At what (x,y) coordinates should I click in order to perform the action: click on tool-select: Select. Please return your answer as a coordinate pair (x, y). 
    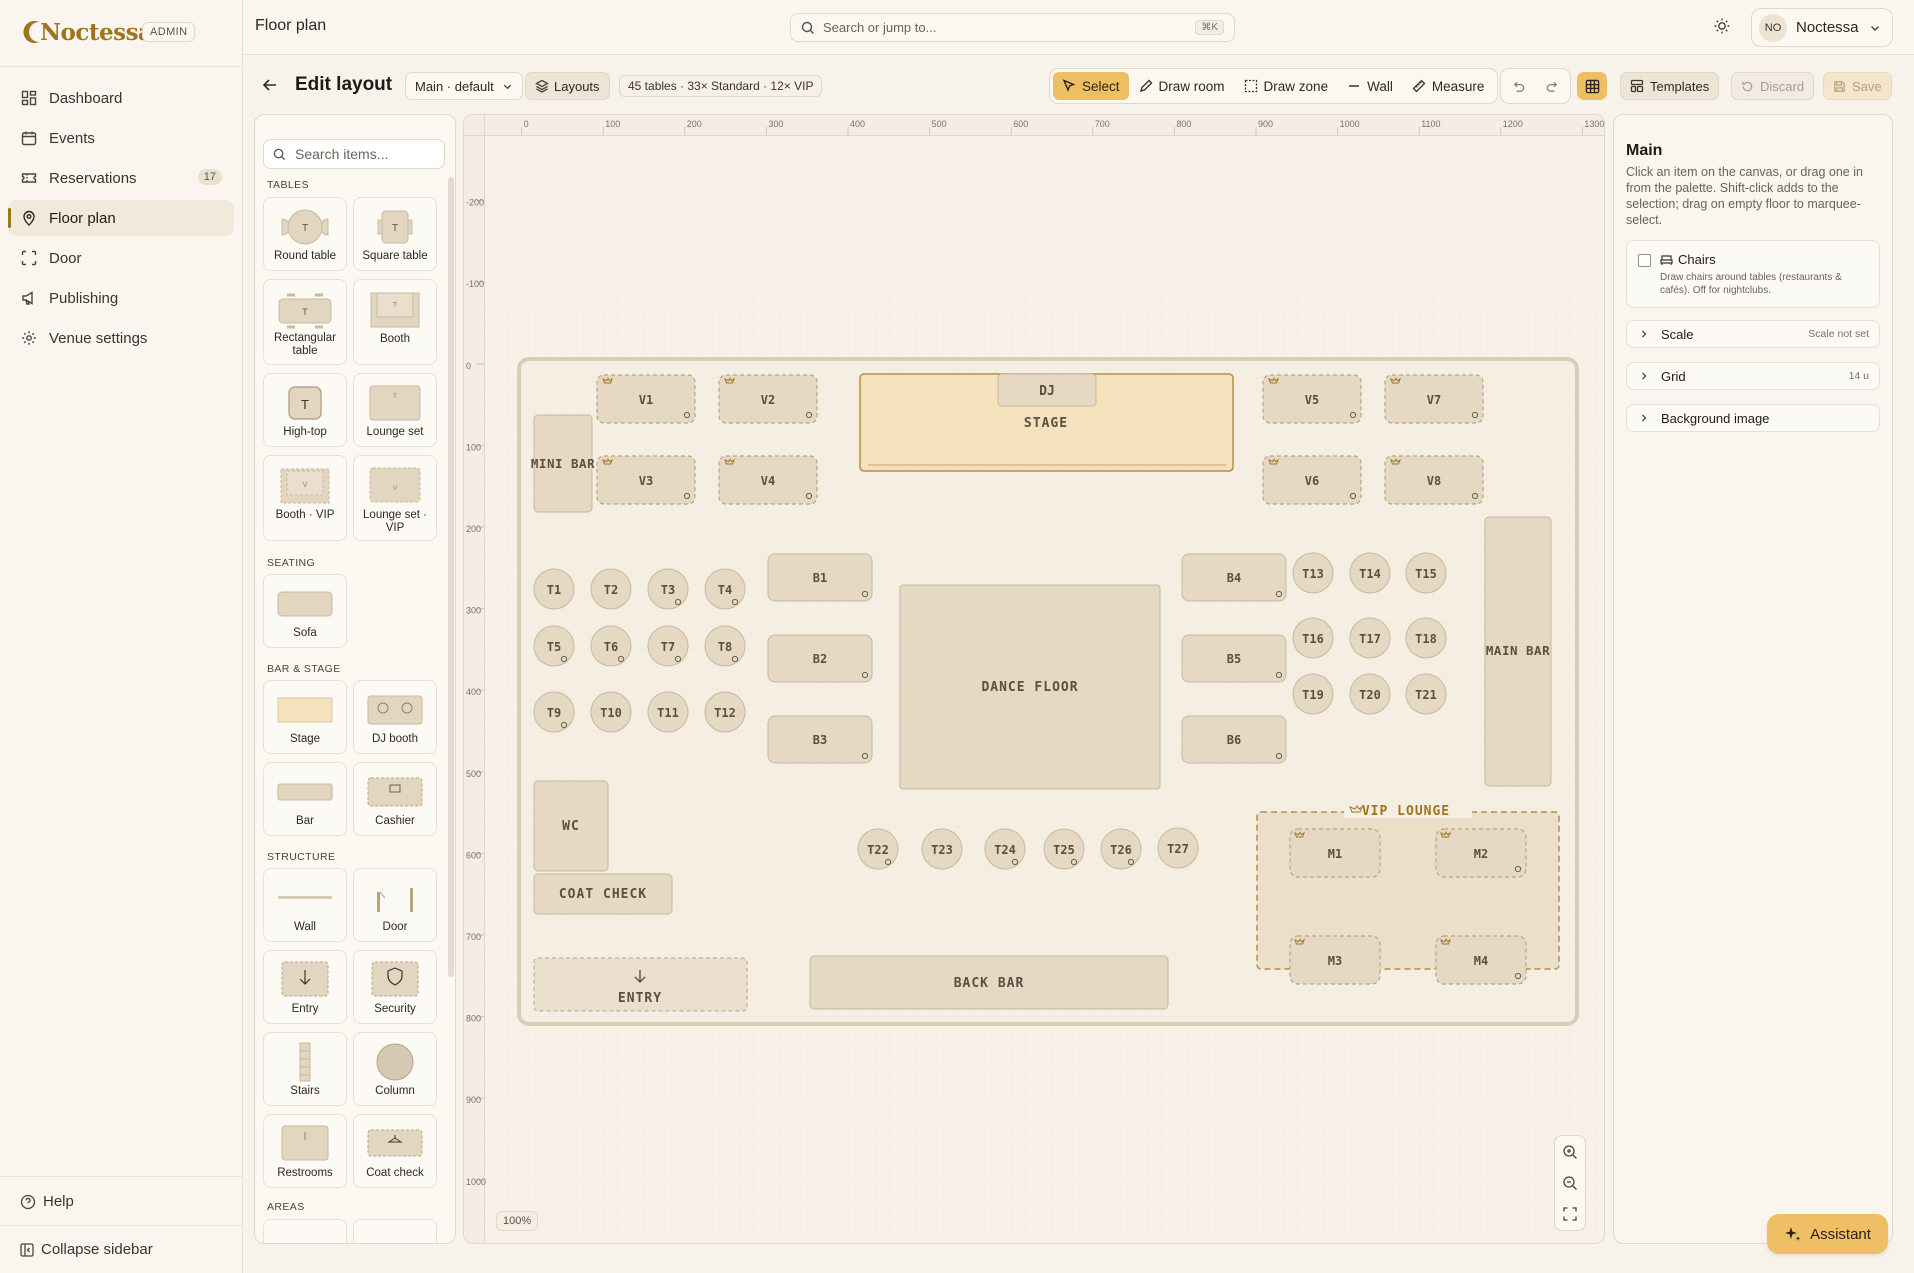
    Looking at the image, I should click on (1091, 86).